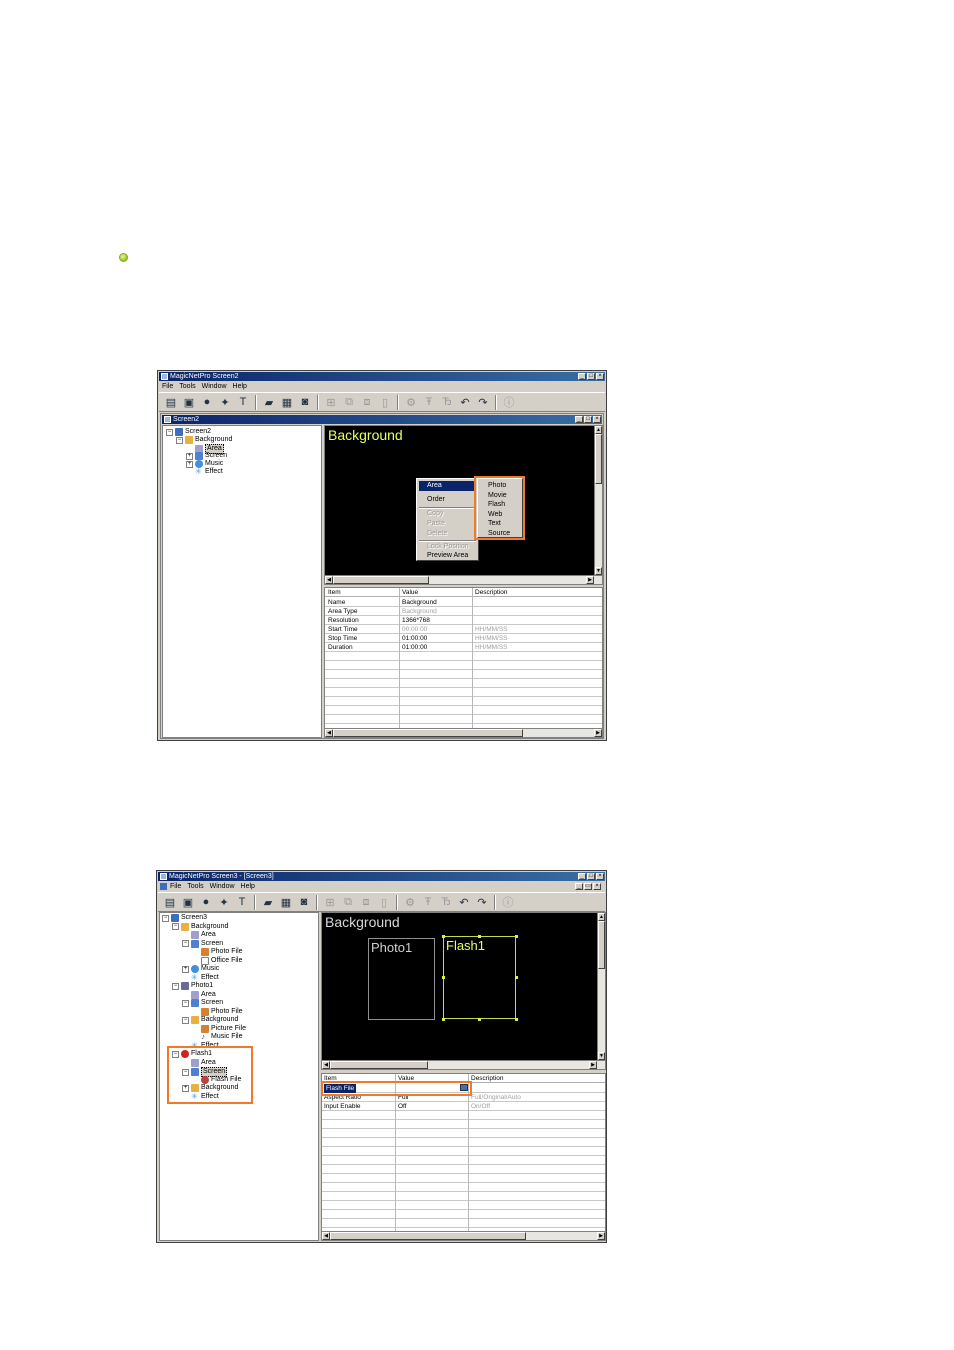 The width and height of the screenshot is (954, 1350). I want to click on tree-node-screen3: − Screen3, so click(184, 918).